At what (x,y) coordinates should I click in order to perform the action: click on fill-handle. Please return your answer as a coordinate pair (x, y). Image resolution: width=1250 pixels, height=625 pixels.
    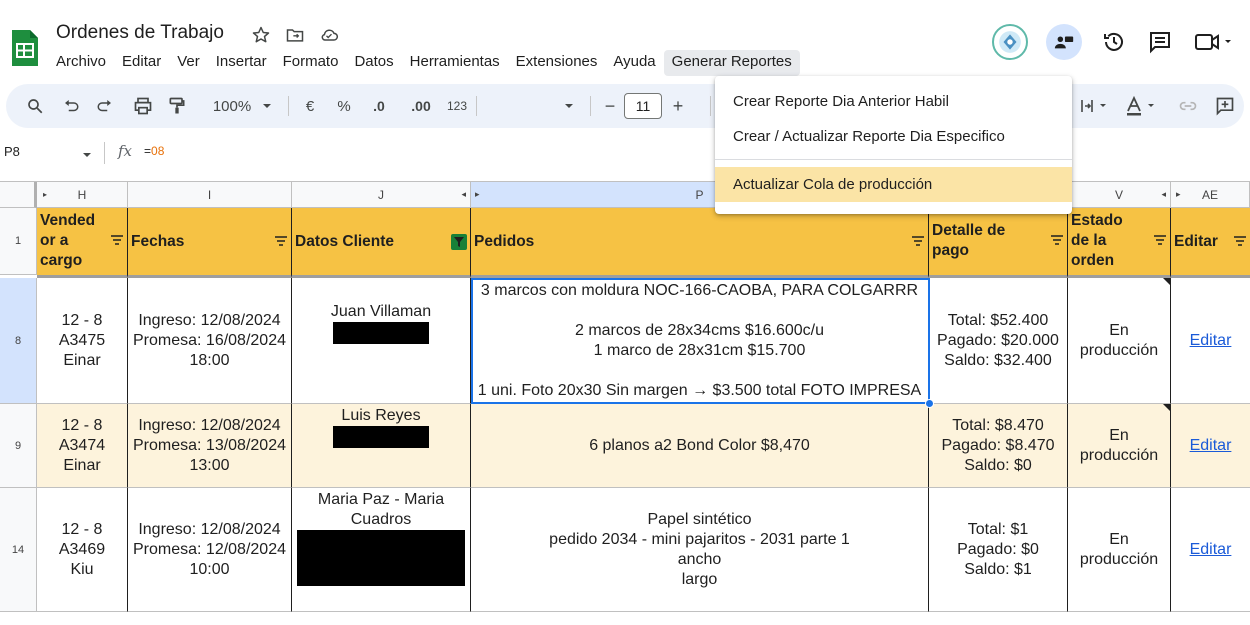
    Looking at the image, I should click on (929, 403).